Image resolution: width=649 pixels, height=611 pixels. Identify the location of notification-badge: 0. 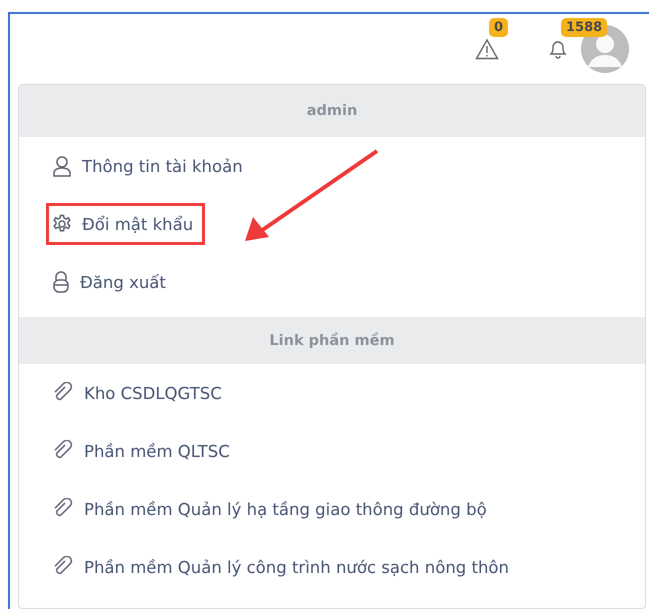
(498, 27).